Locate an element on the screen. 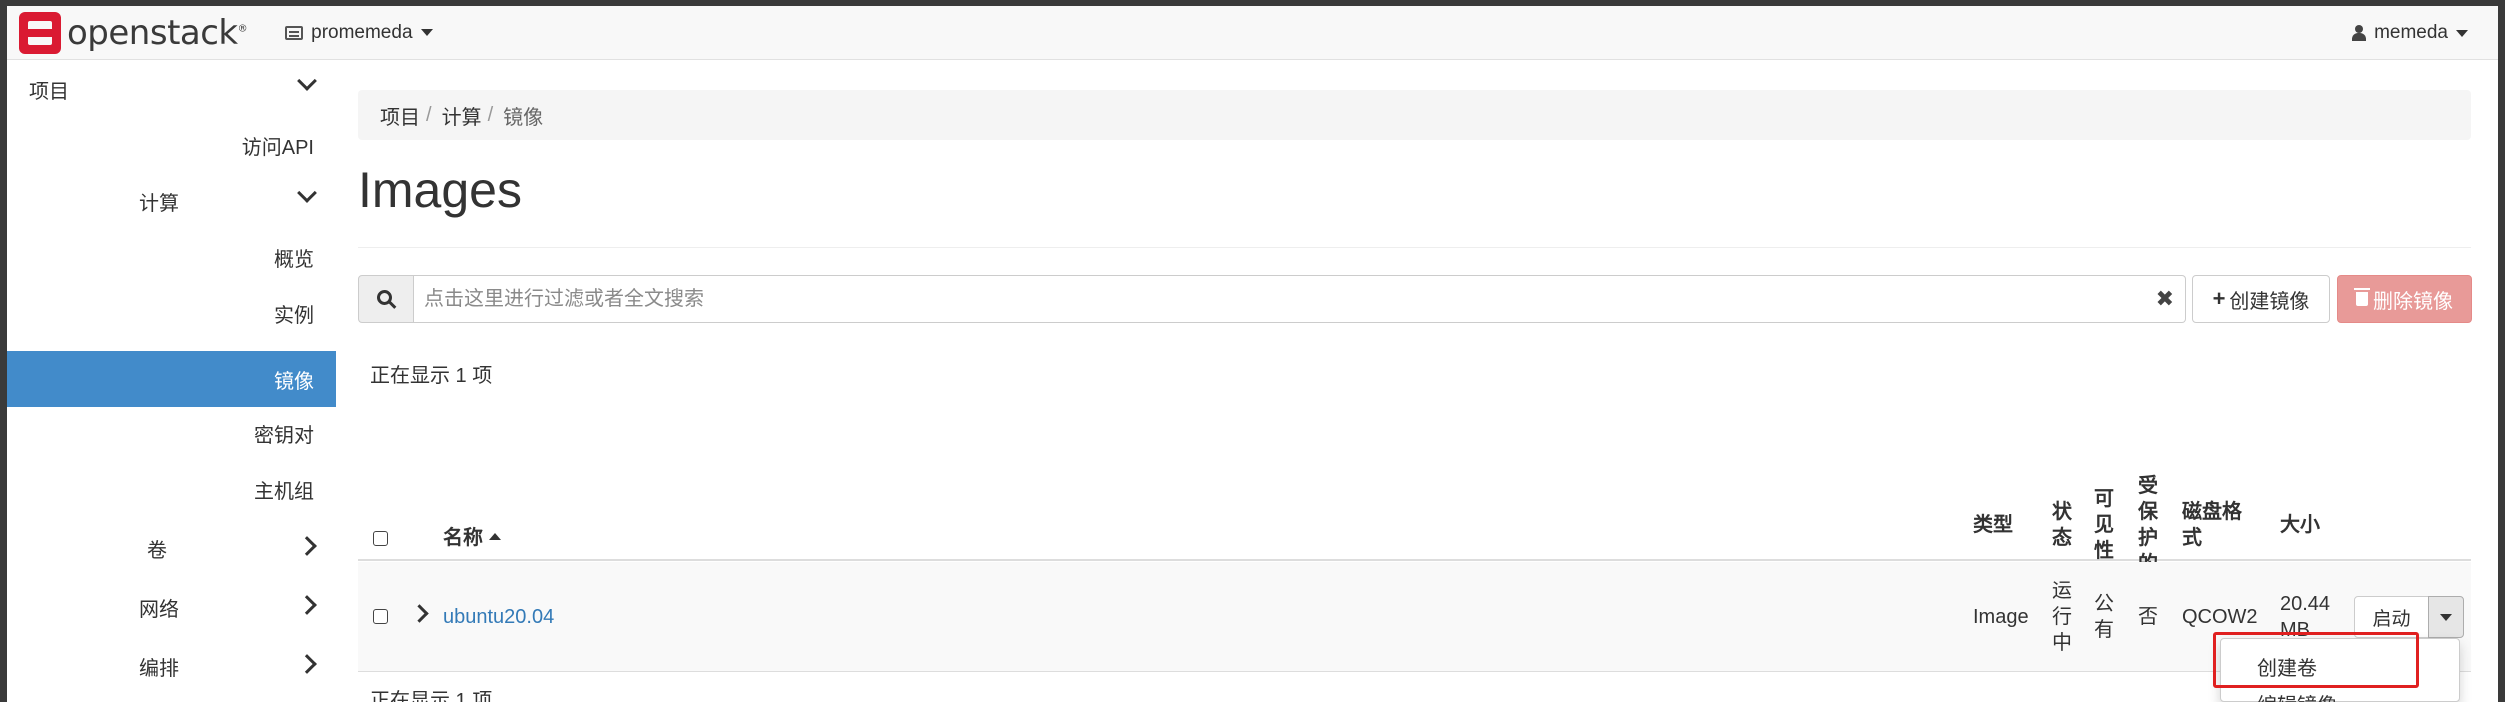 This screenshot has height=702, width=2505. sidebar-item-label: 编排 is located at coordinates (159, 668).